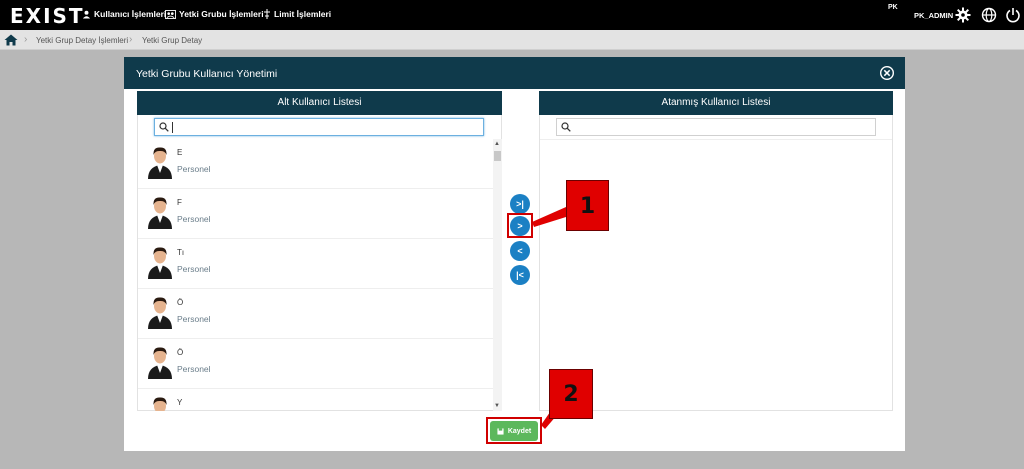 The image size is (1024, 469). Describe the element at coordinates (571, 394) in the screenshot. I see `callout-step-2: 2` at that location.